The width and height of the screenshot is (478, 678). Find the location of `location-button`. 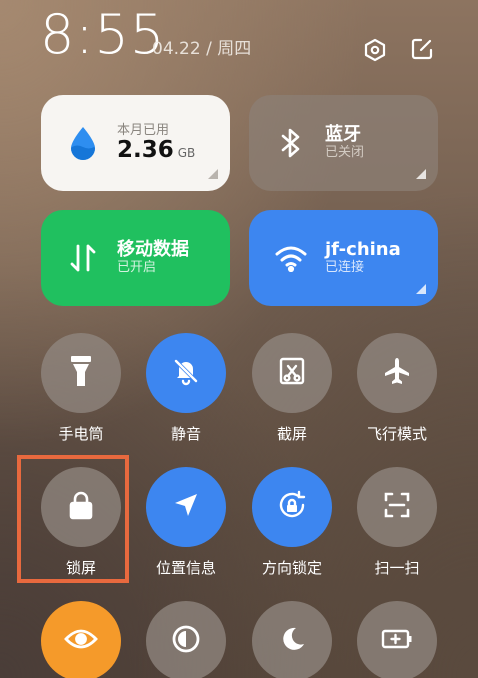

location-button is located at coordinates (186, 507).